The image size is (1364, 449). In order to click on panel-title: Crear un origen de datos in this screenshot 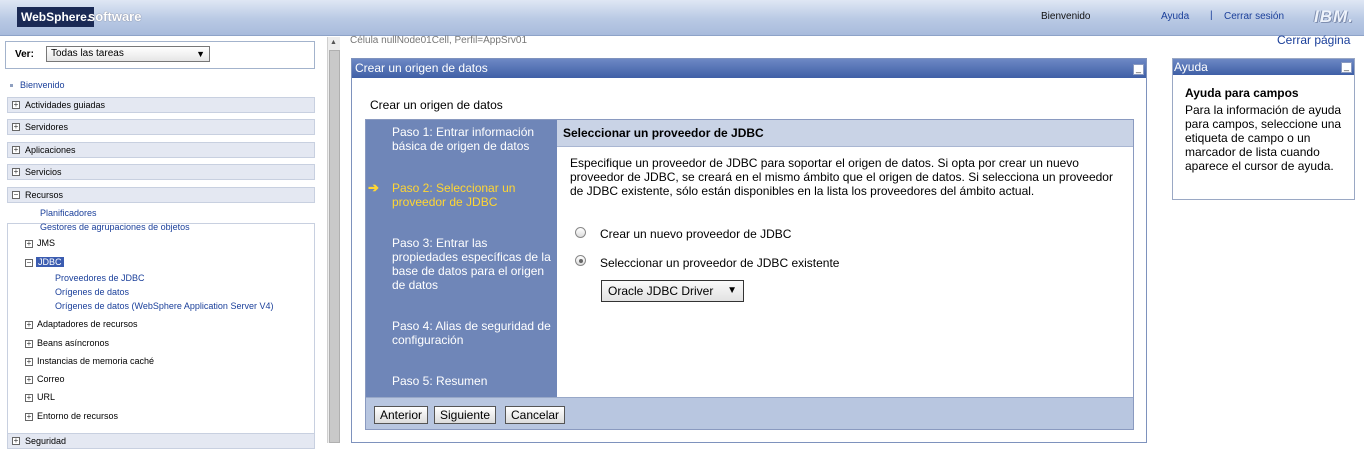, I will do `click(421, 68)`.